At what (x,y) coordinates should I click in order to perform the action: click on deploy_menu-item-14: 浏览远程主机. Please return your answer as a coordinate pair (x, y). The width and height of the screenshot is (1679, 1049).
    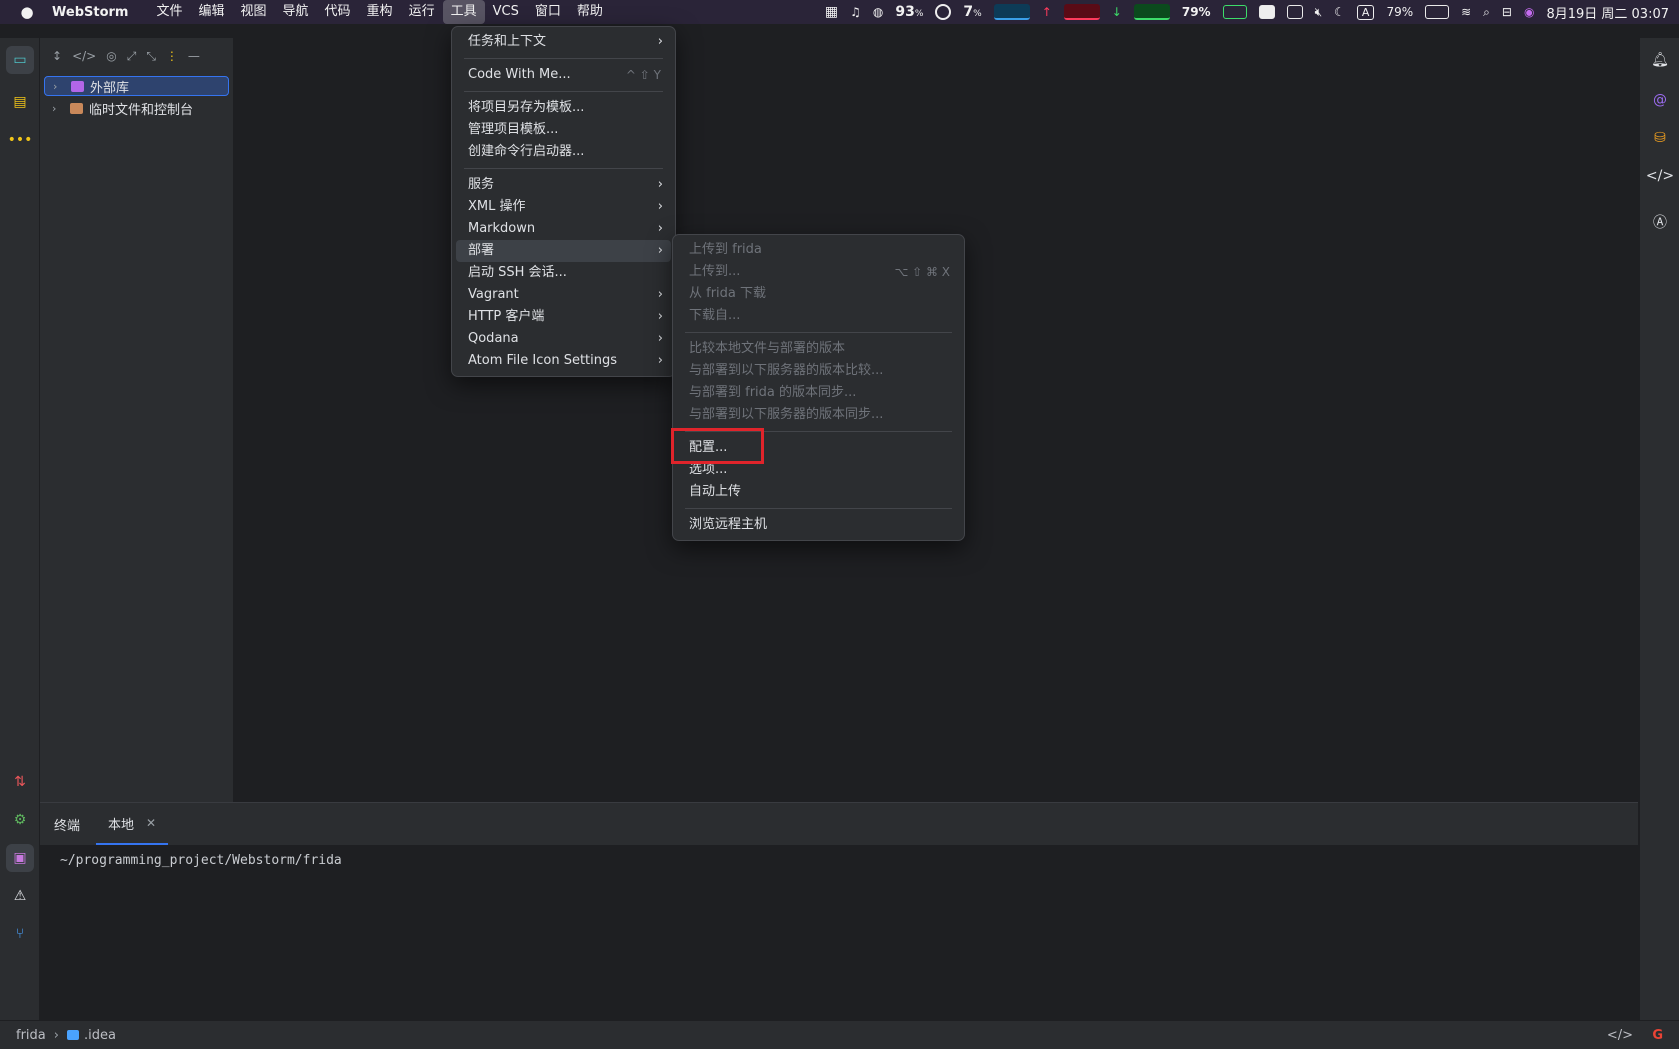
    Looking at the image, I should click on (818, 525).